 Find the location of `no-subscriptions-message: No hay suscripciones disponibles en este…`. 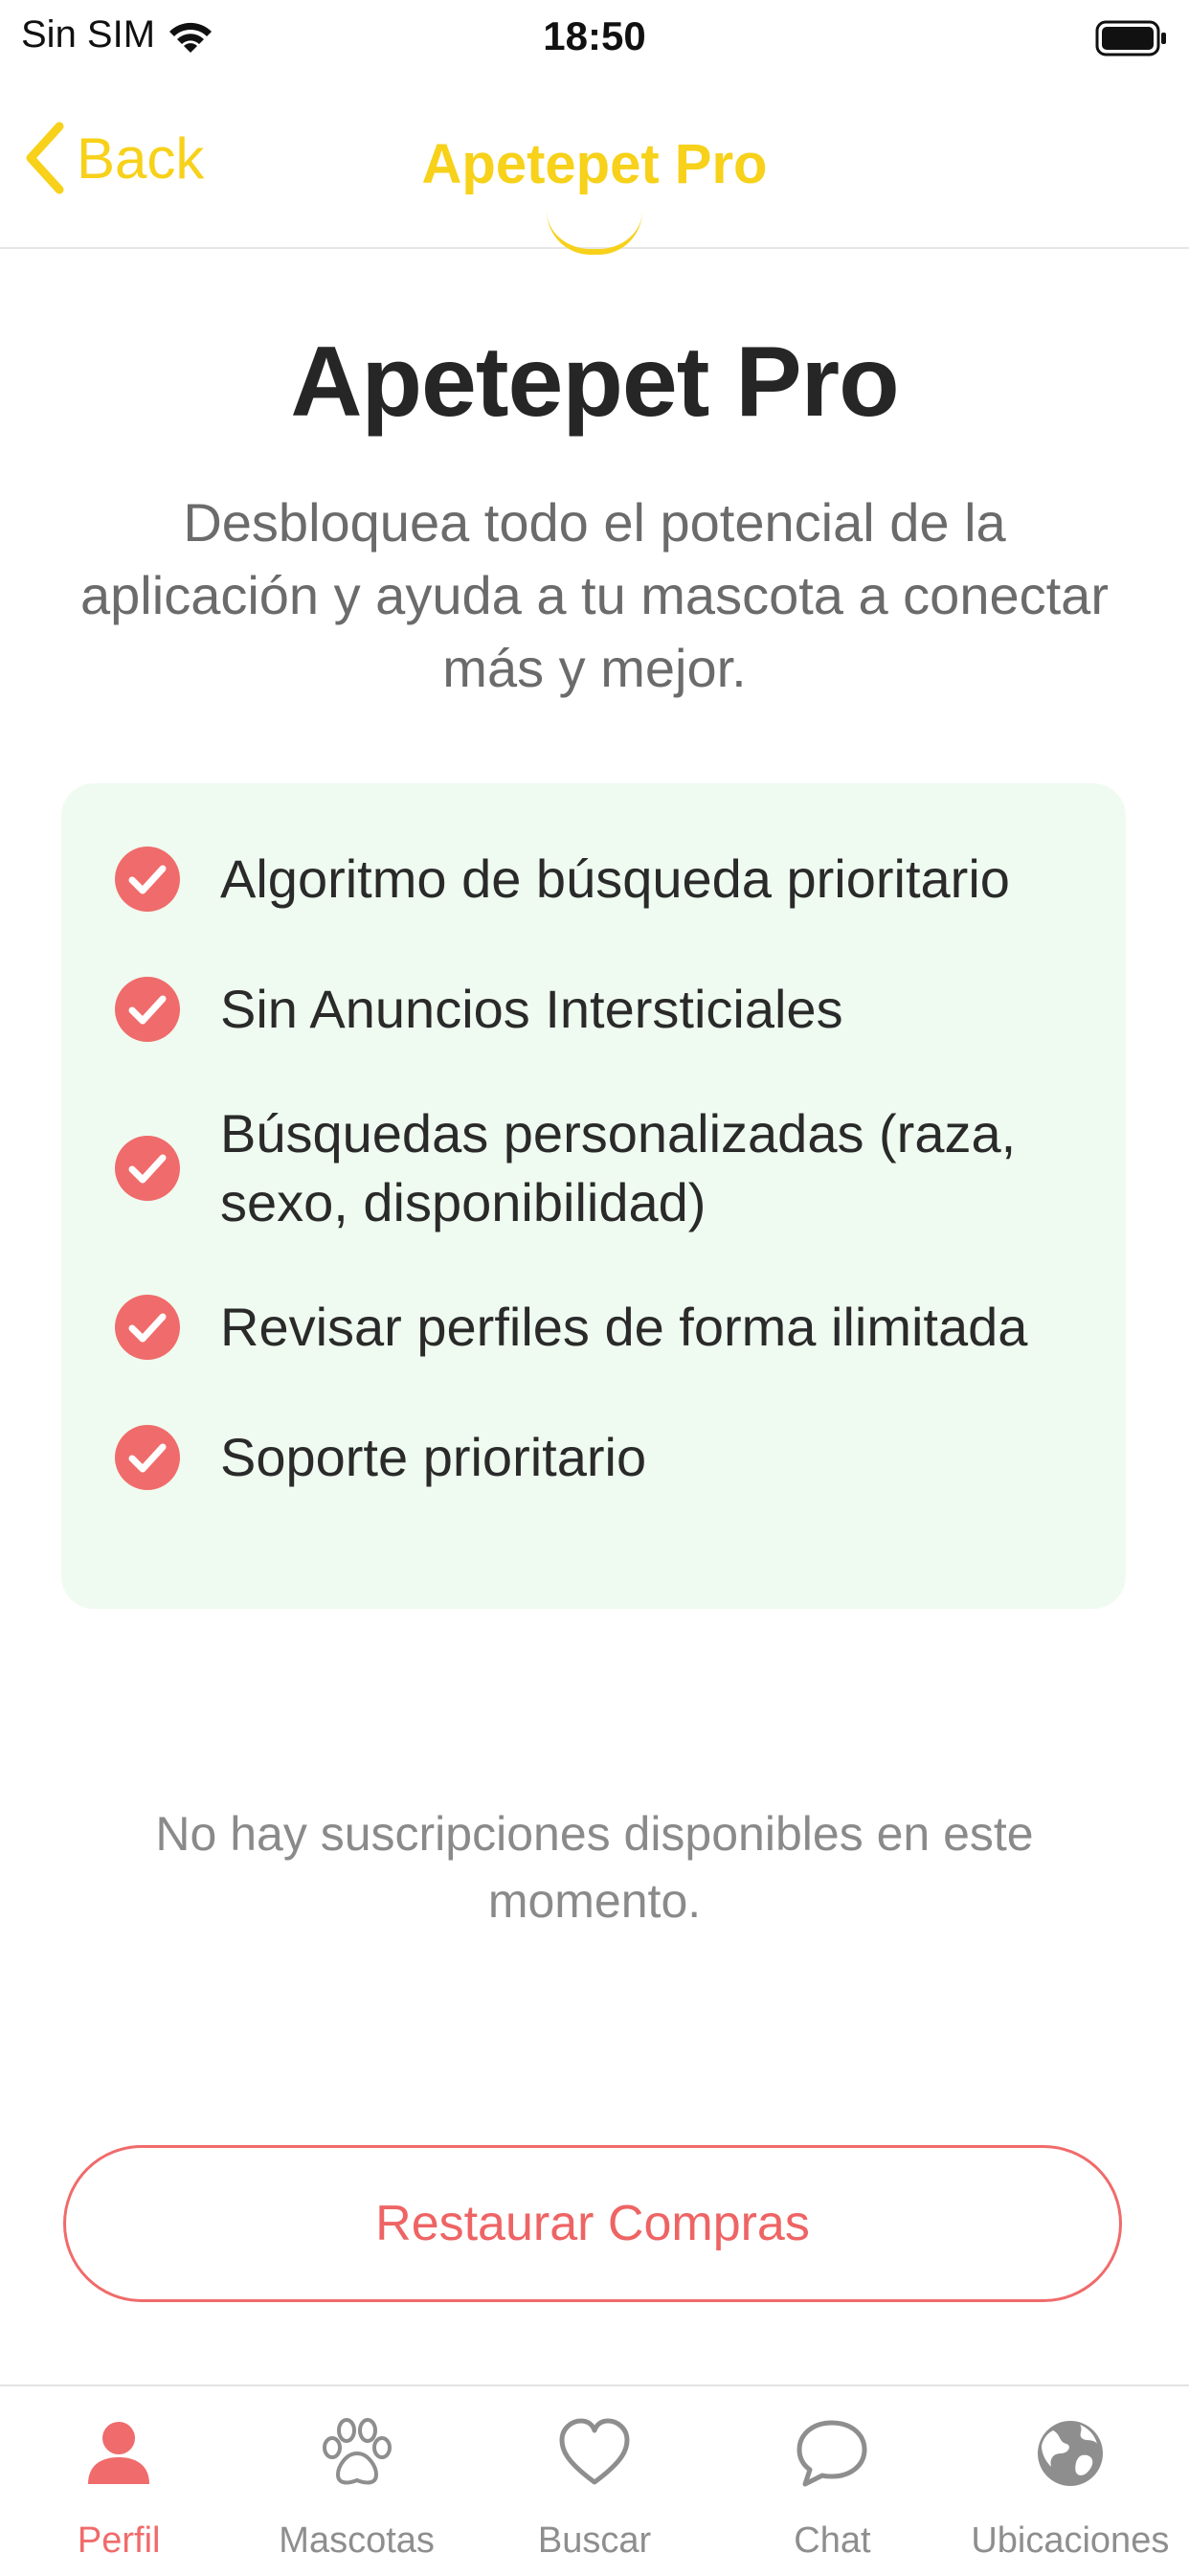

no-subscriptions-message: No hay suscripciones disponibles en este… is located at coordinates (594, 1867).